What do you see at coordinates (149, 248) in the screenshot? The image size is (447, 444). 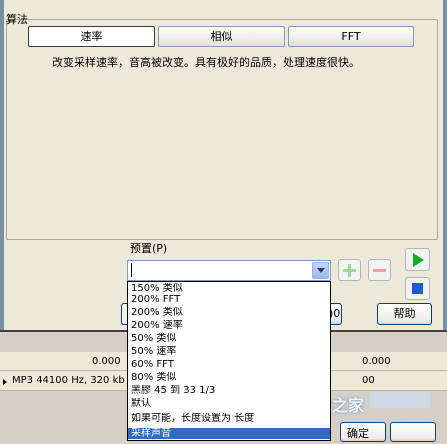 I see `preset-label: 预置(P)` at bounding box center [149, 248].